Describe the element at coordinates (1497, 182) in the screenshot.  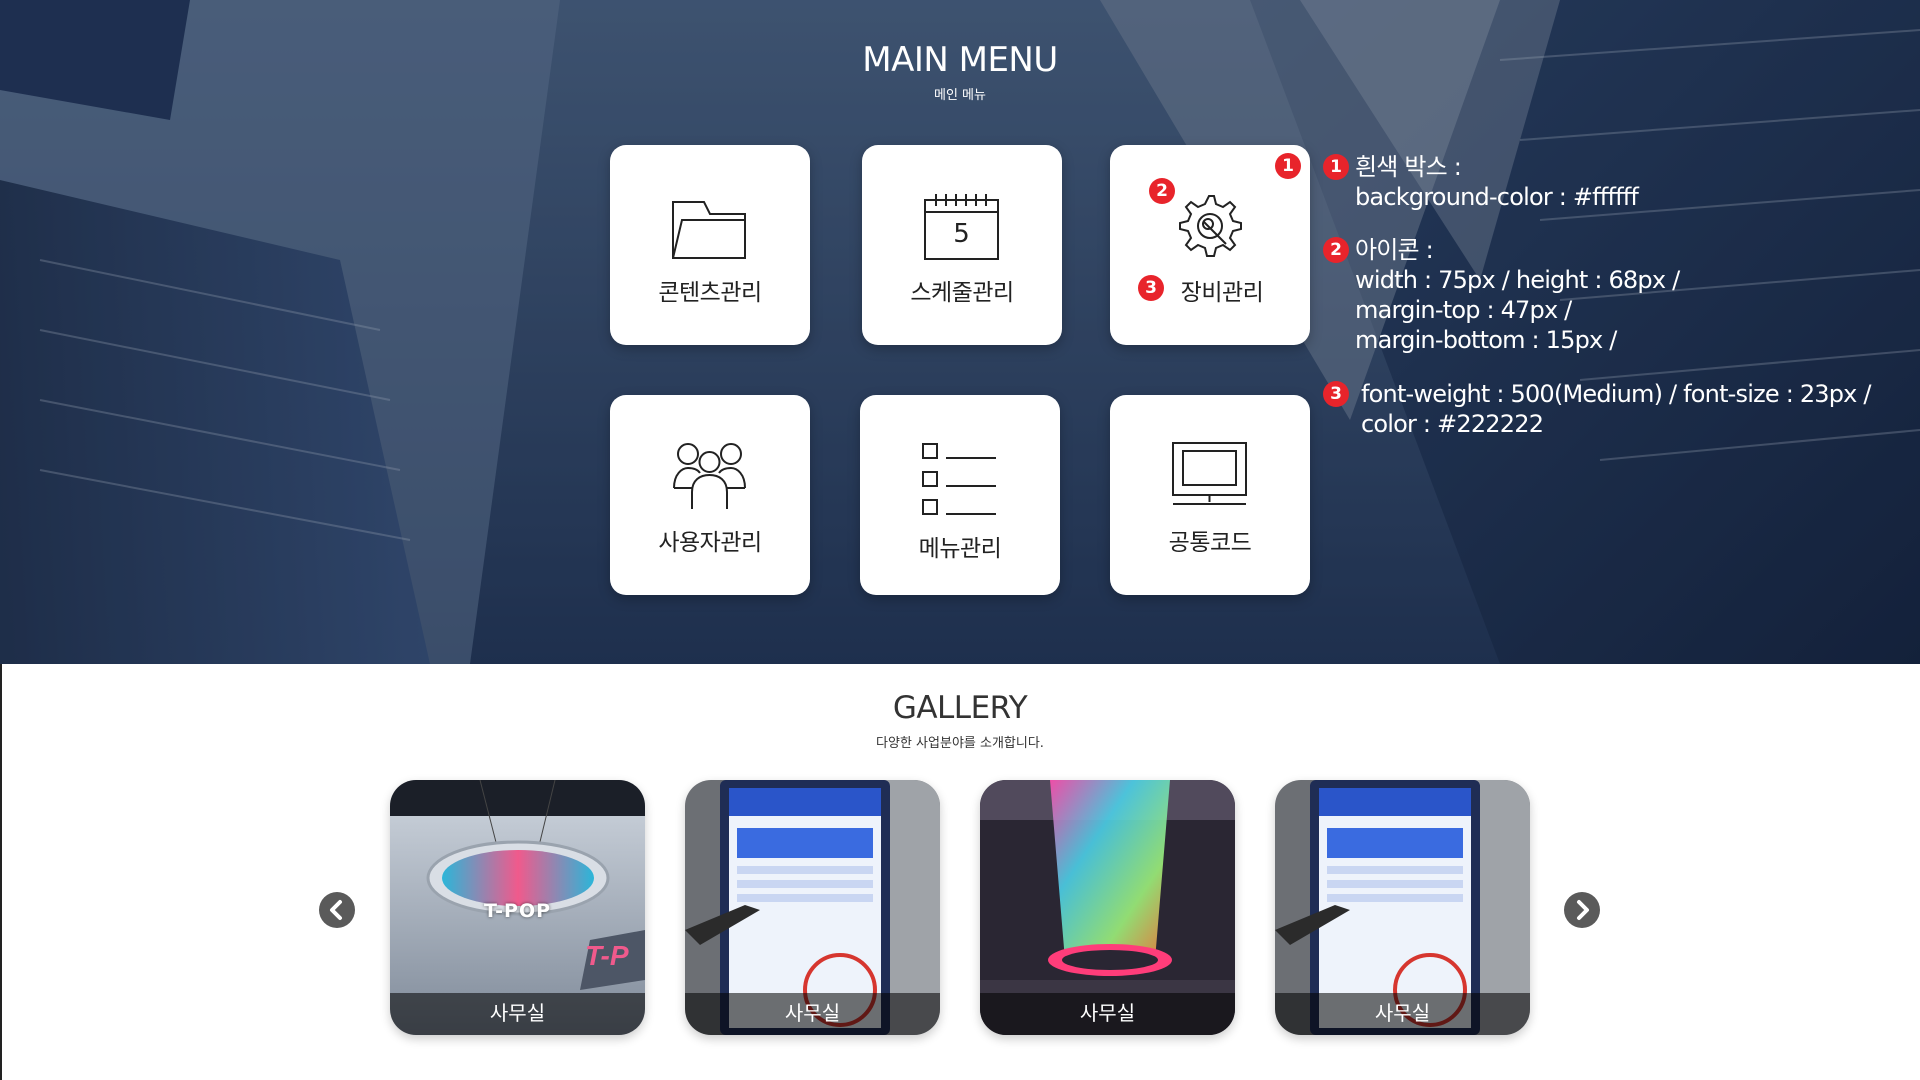
I see `annotation-note-1: 흰색 박스 : background-color : #ffffff` at that location.